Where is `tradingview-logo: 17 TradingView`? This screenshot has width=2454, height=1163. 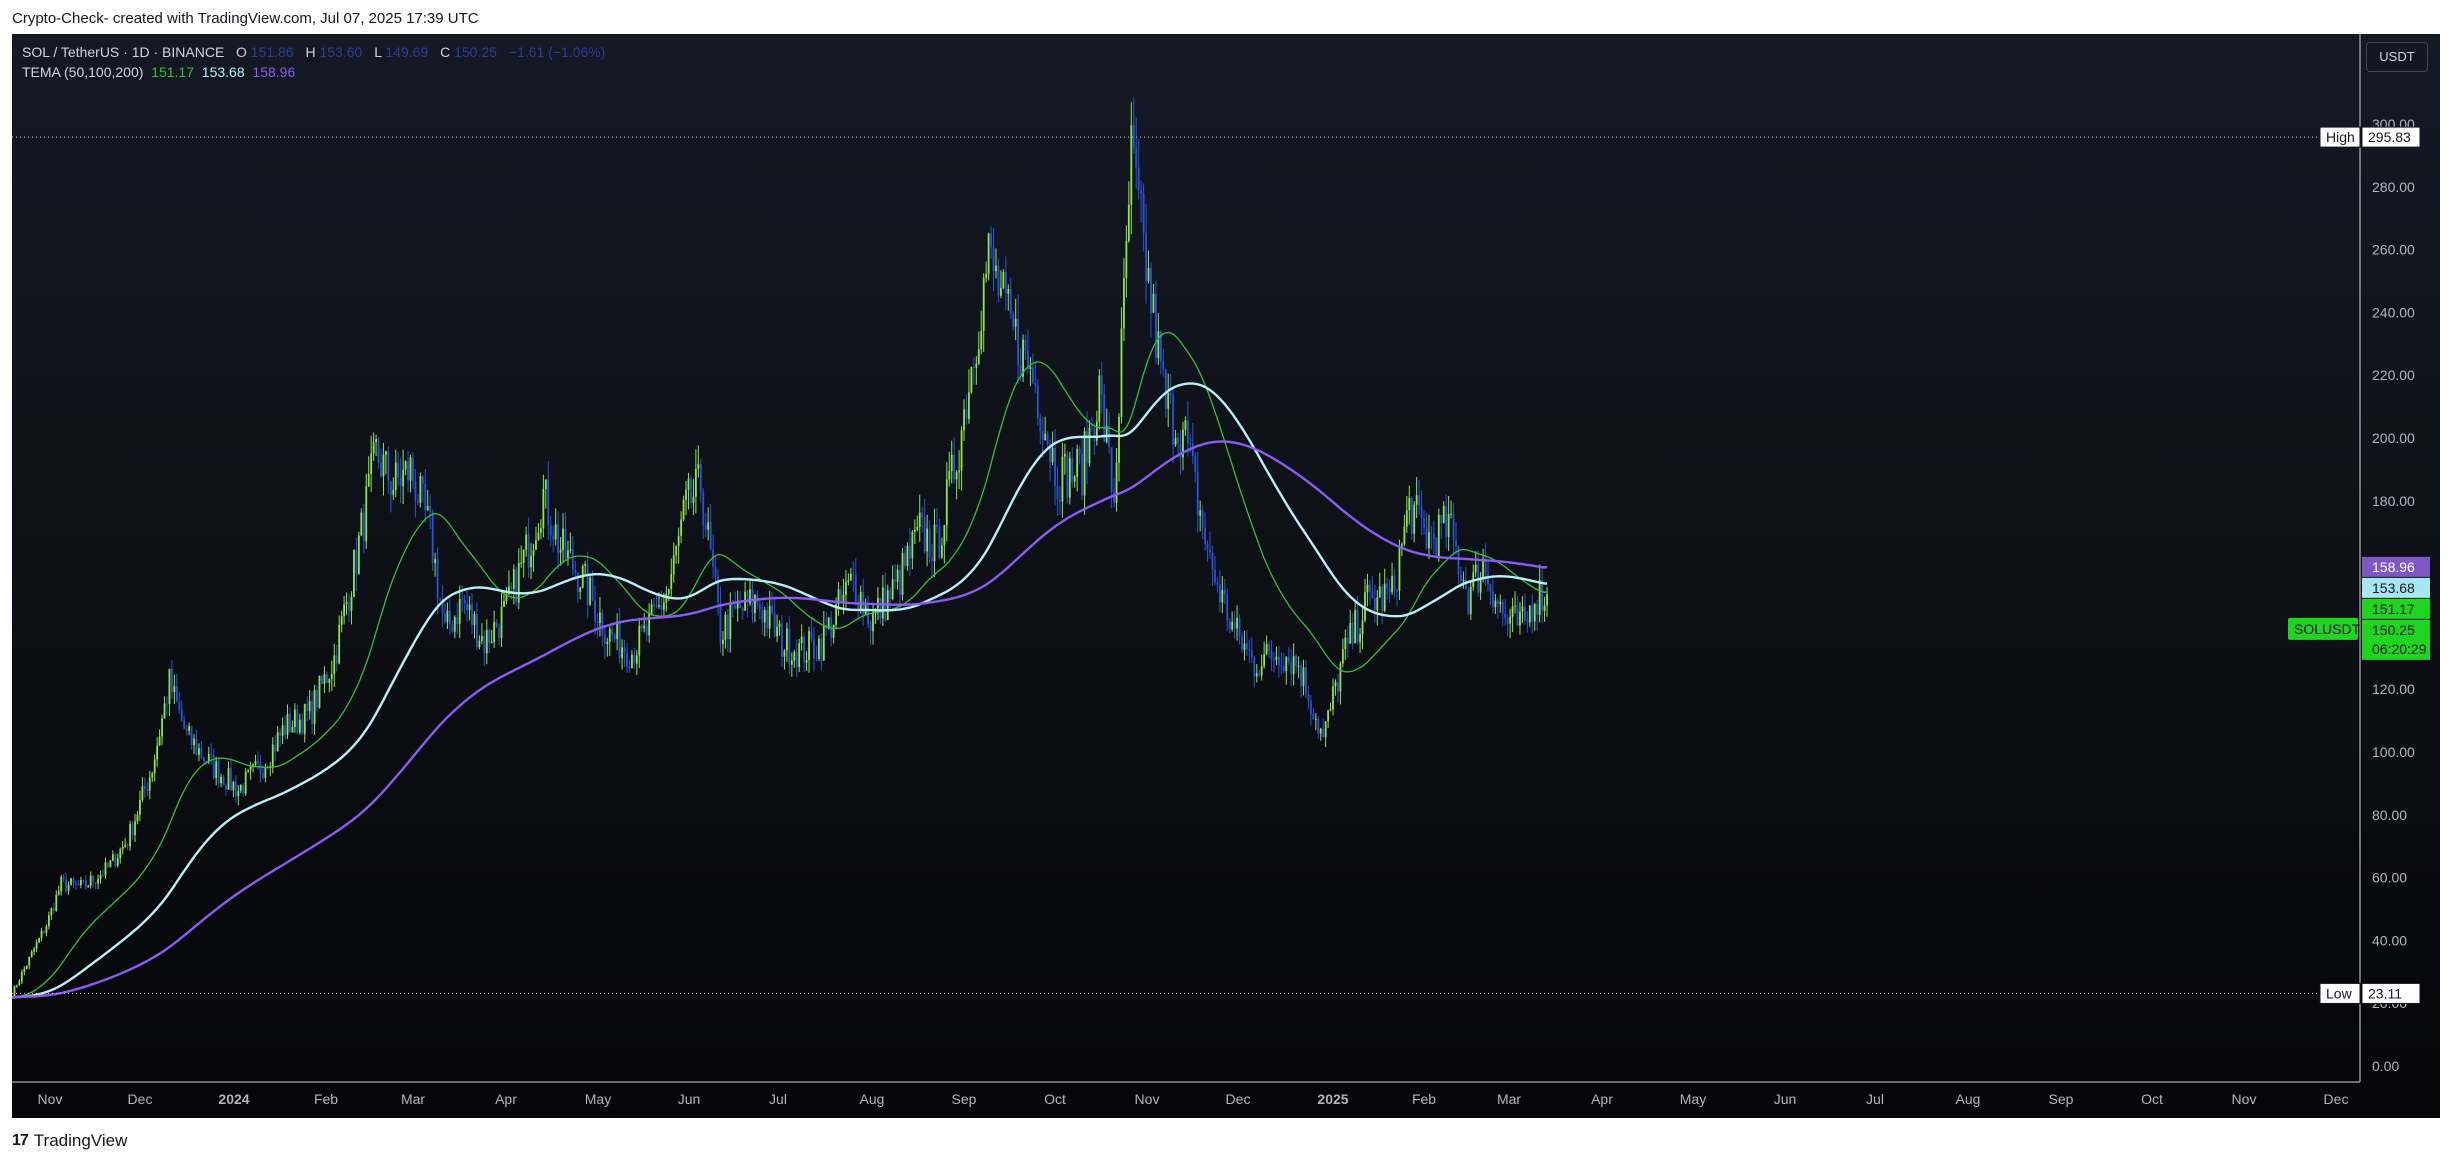
tradingview-logo: 17 TradingView is located at coordinates (69, 1141).